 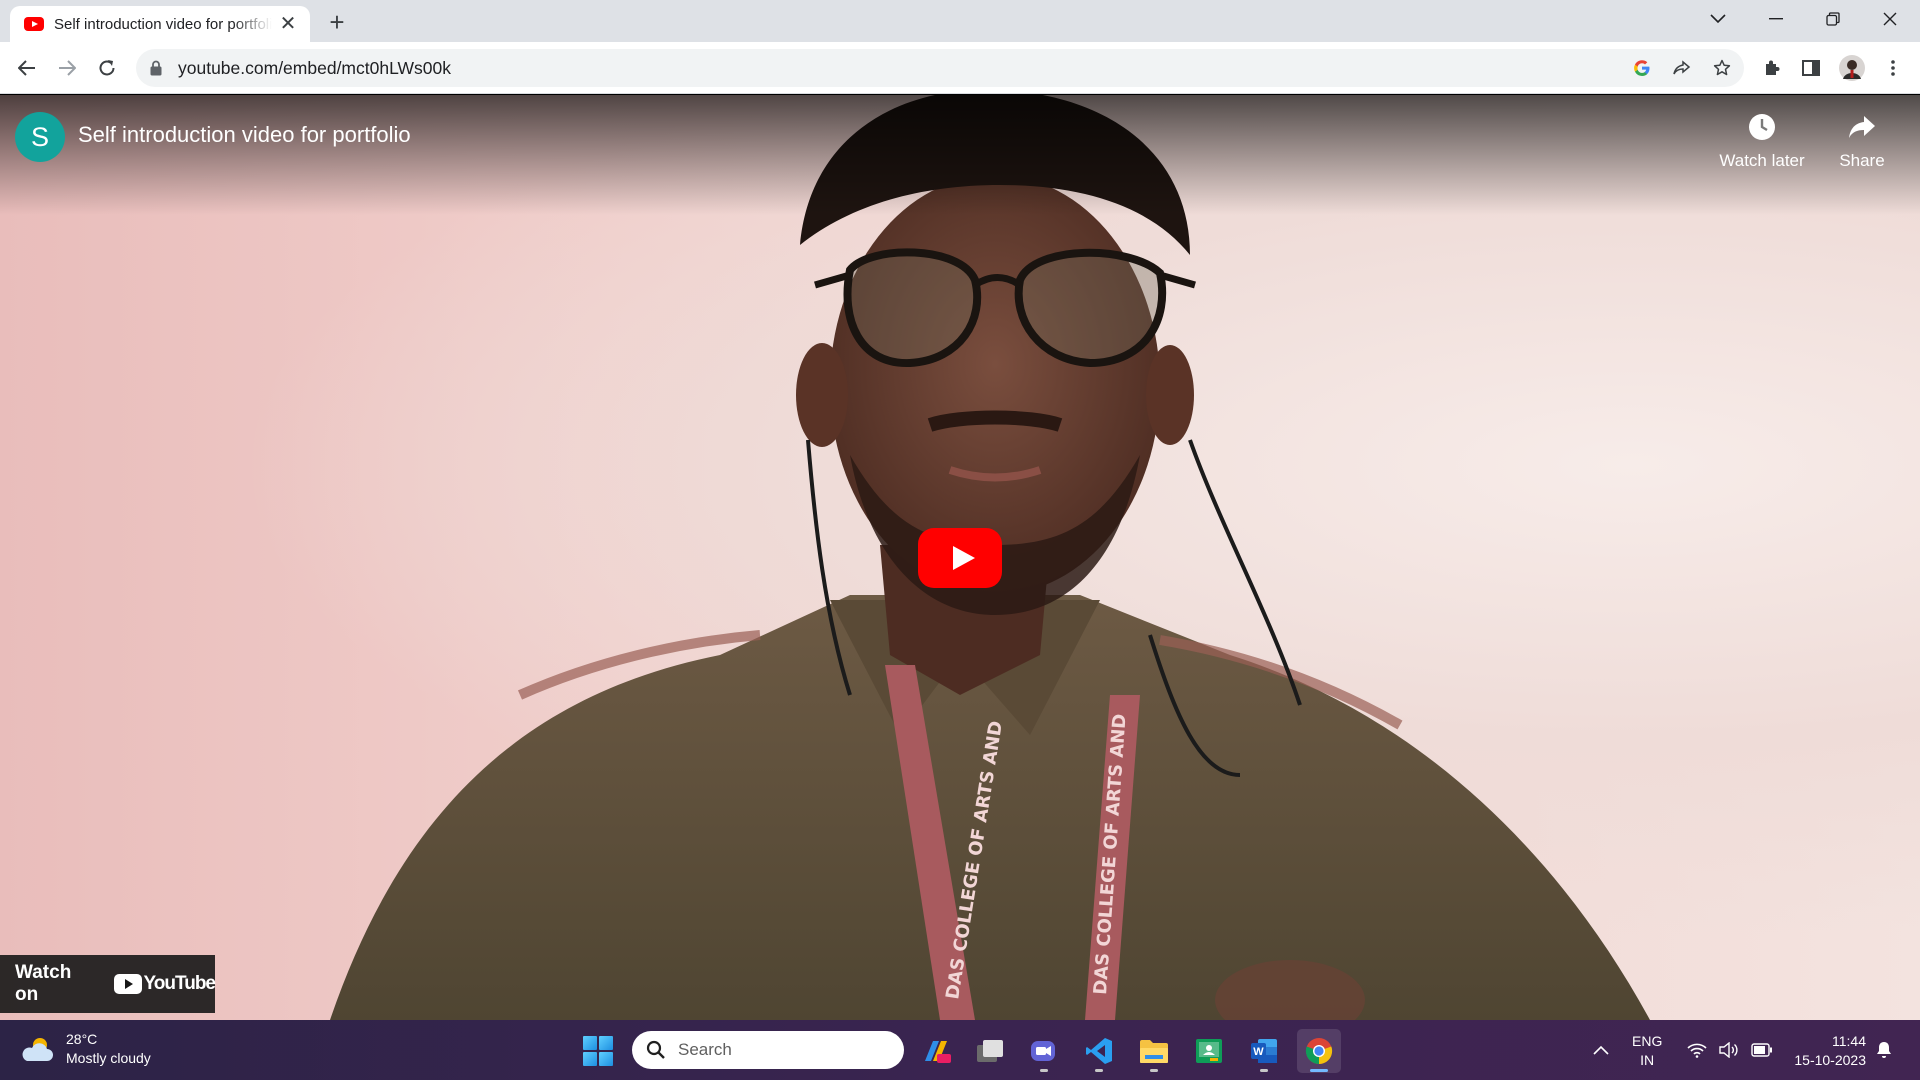 I want to click on tab-search-button, so click(x=1718, y=19).